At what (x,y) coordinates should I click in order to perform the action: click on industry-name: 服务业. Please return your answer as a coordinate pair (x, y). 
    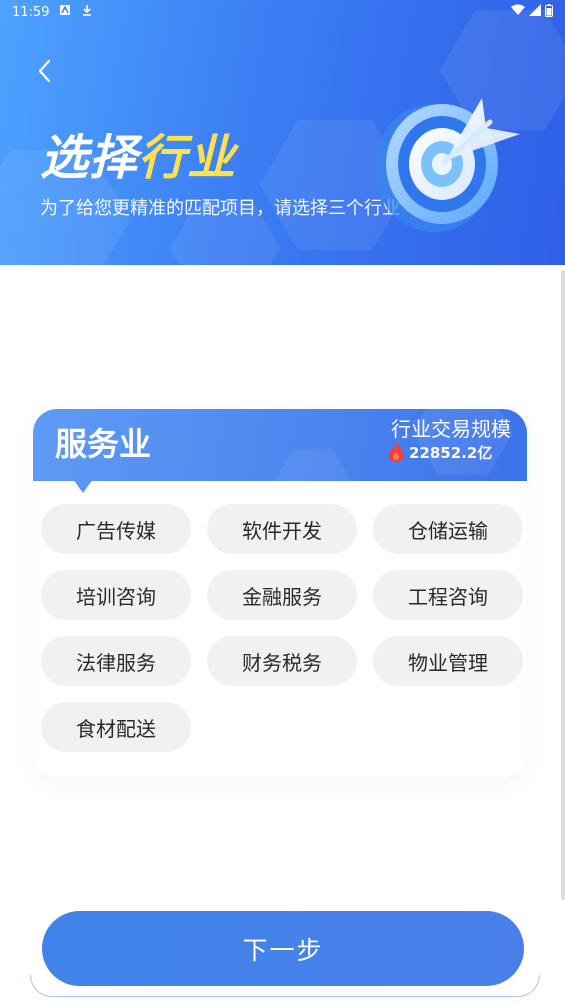
    Looking at the image, I should click on (103, 444).